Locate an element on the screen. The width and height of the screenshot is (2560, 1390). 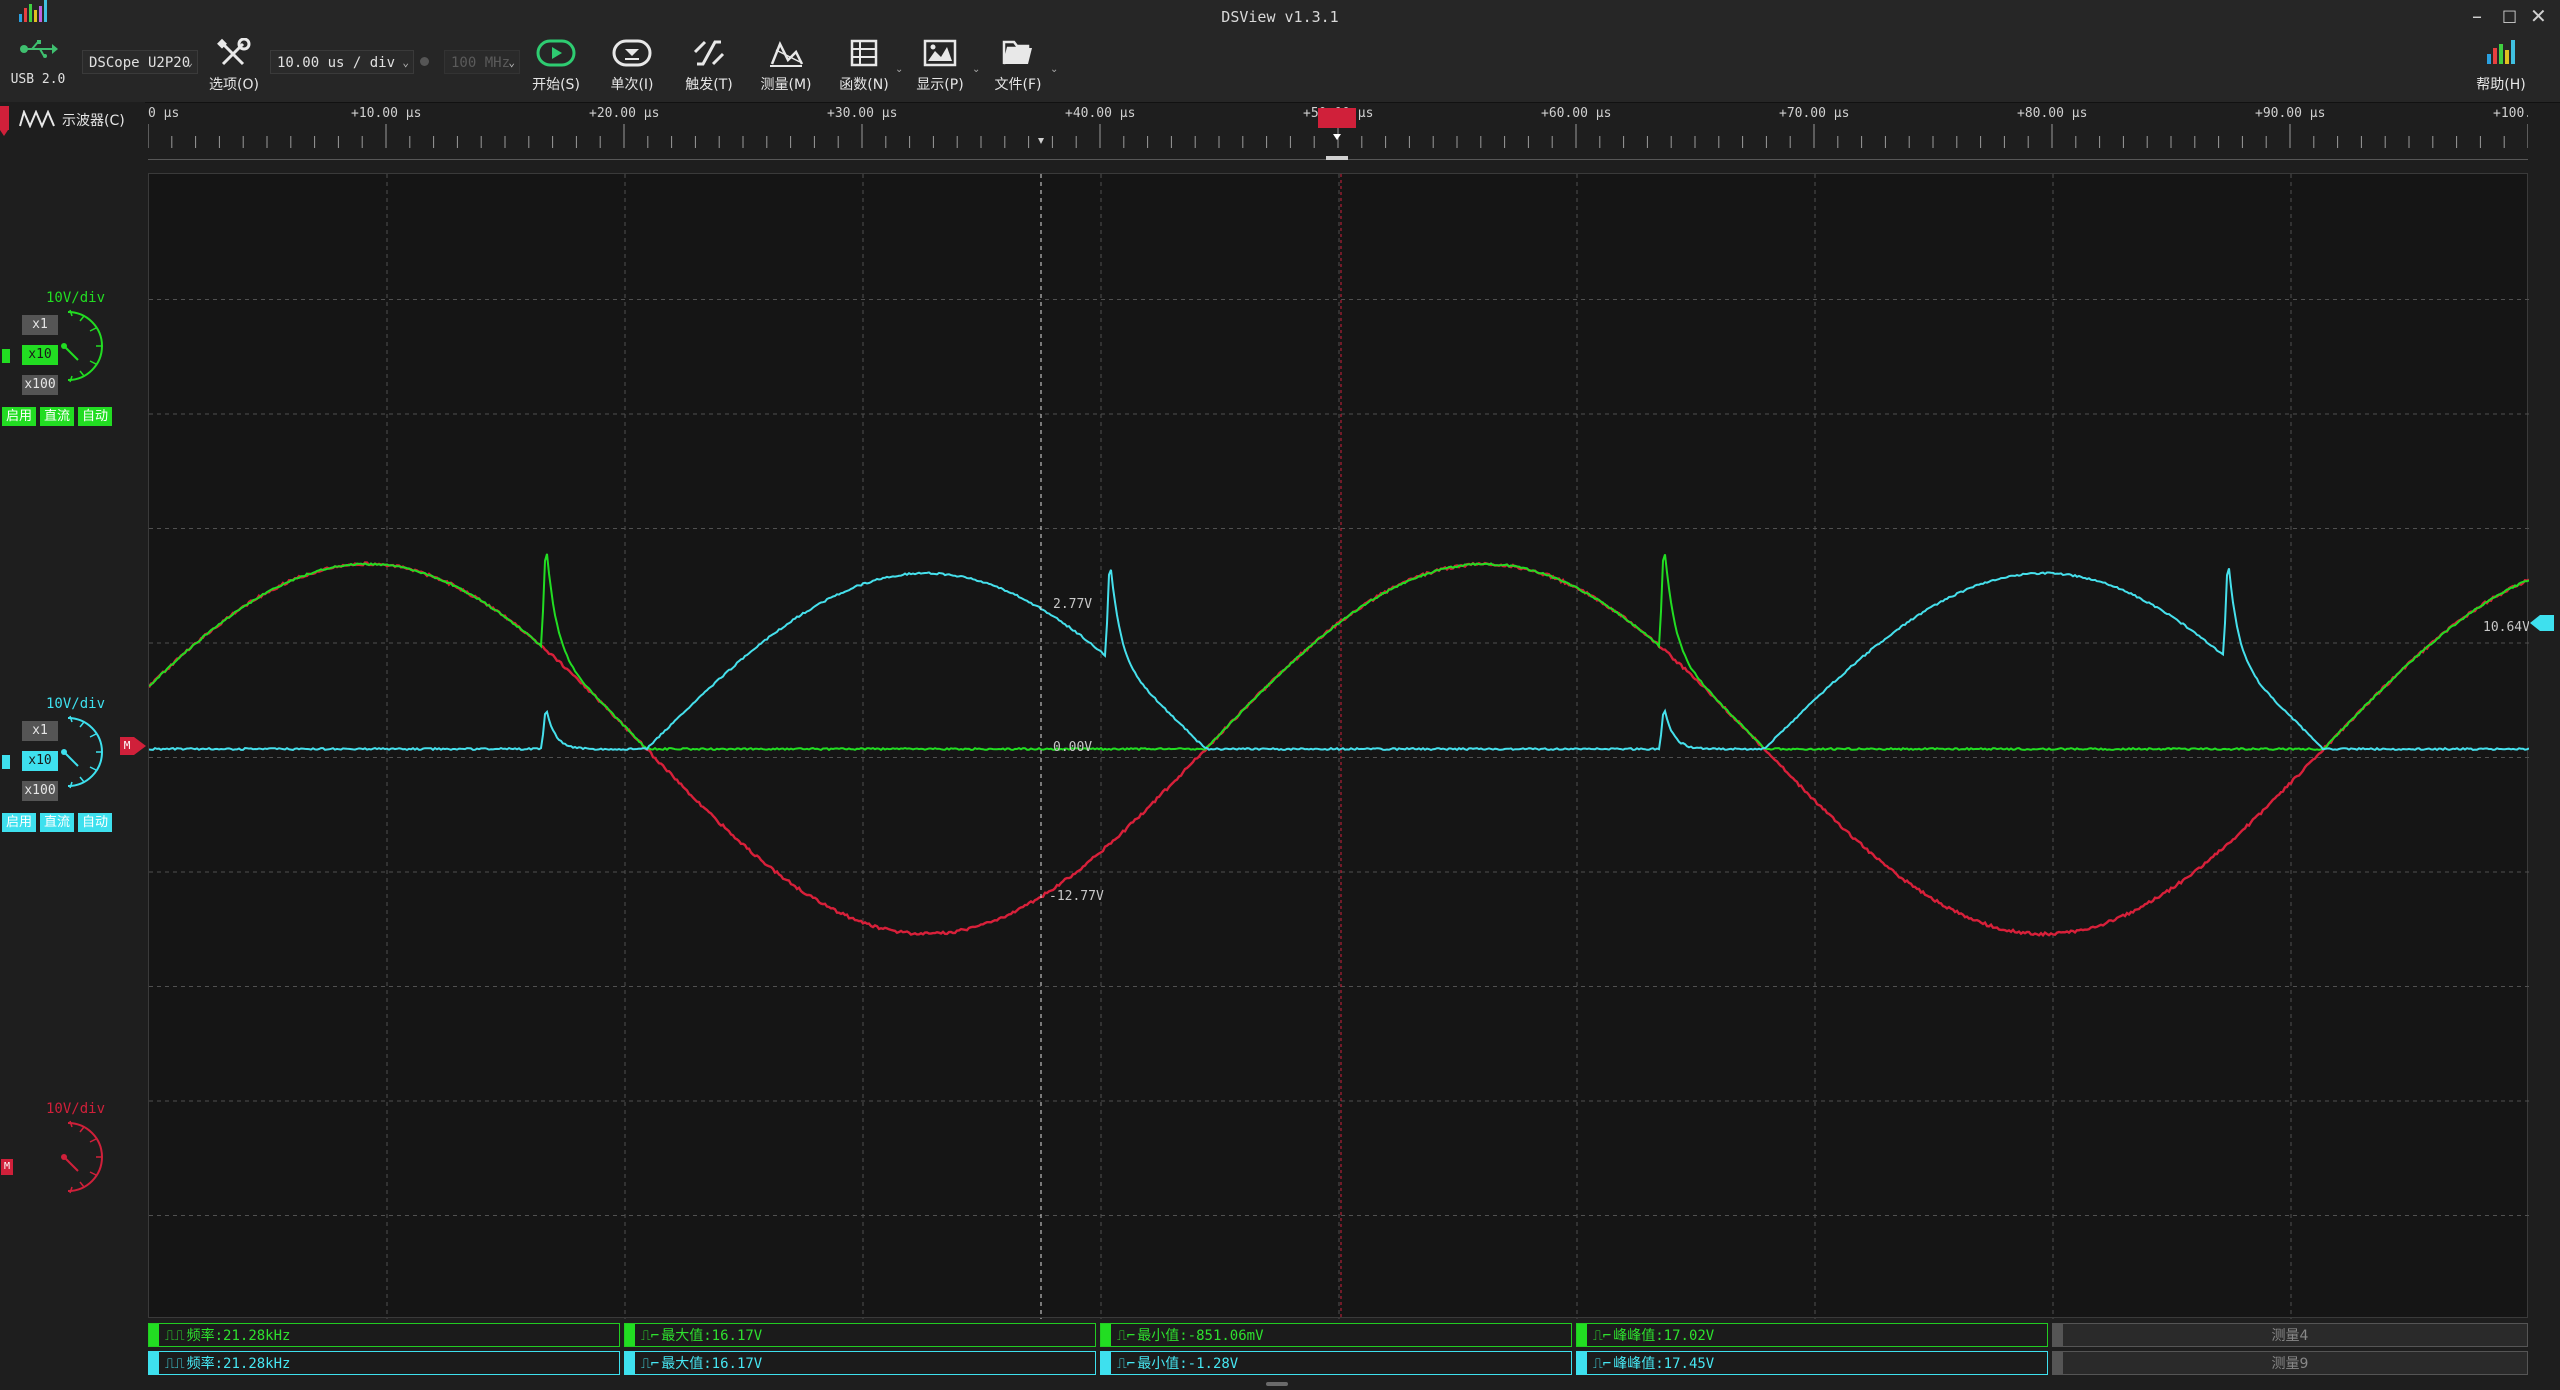
window-title: DSView v1.3.1 is located at coordinates (1280, 17).